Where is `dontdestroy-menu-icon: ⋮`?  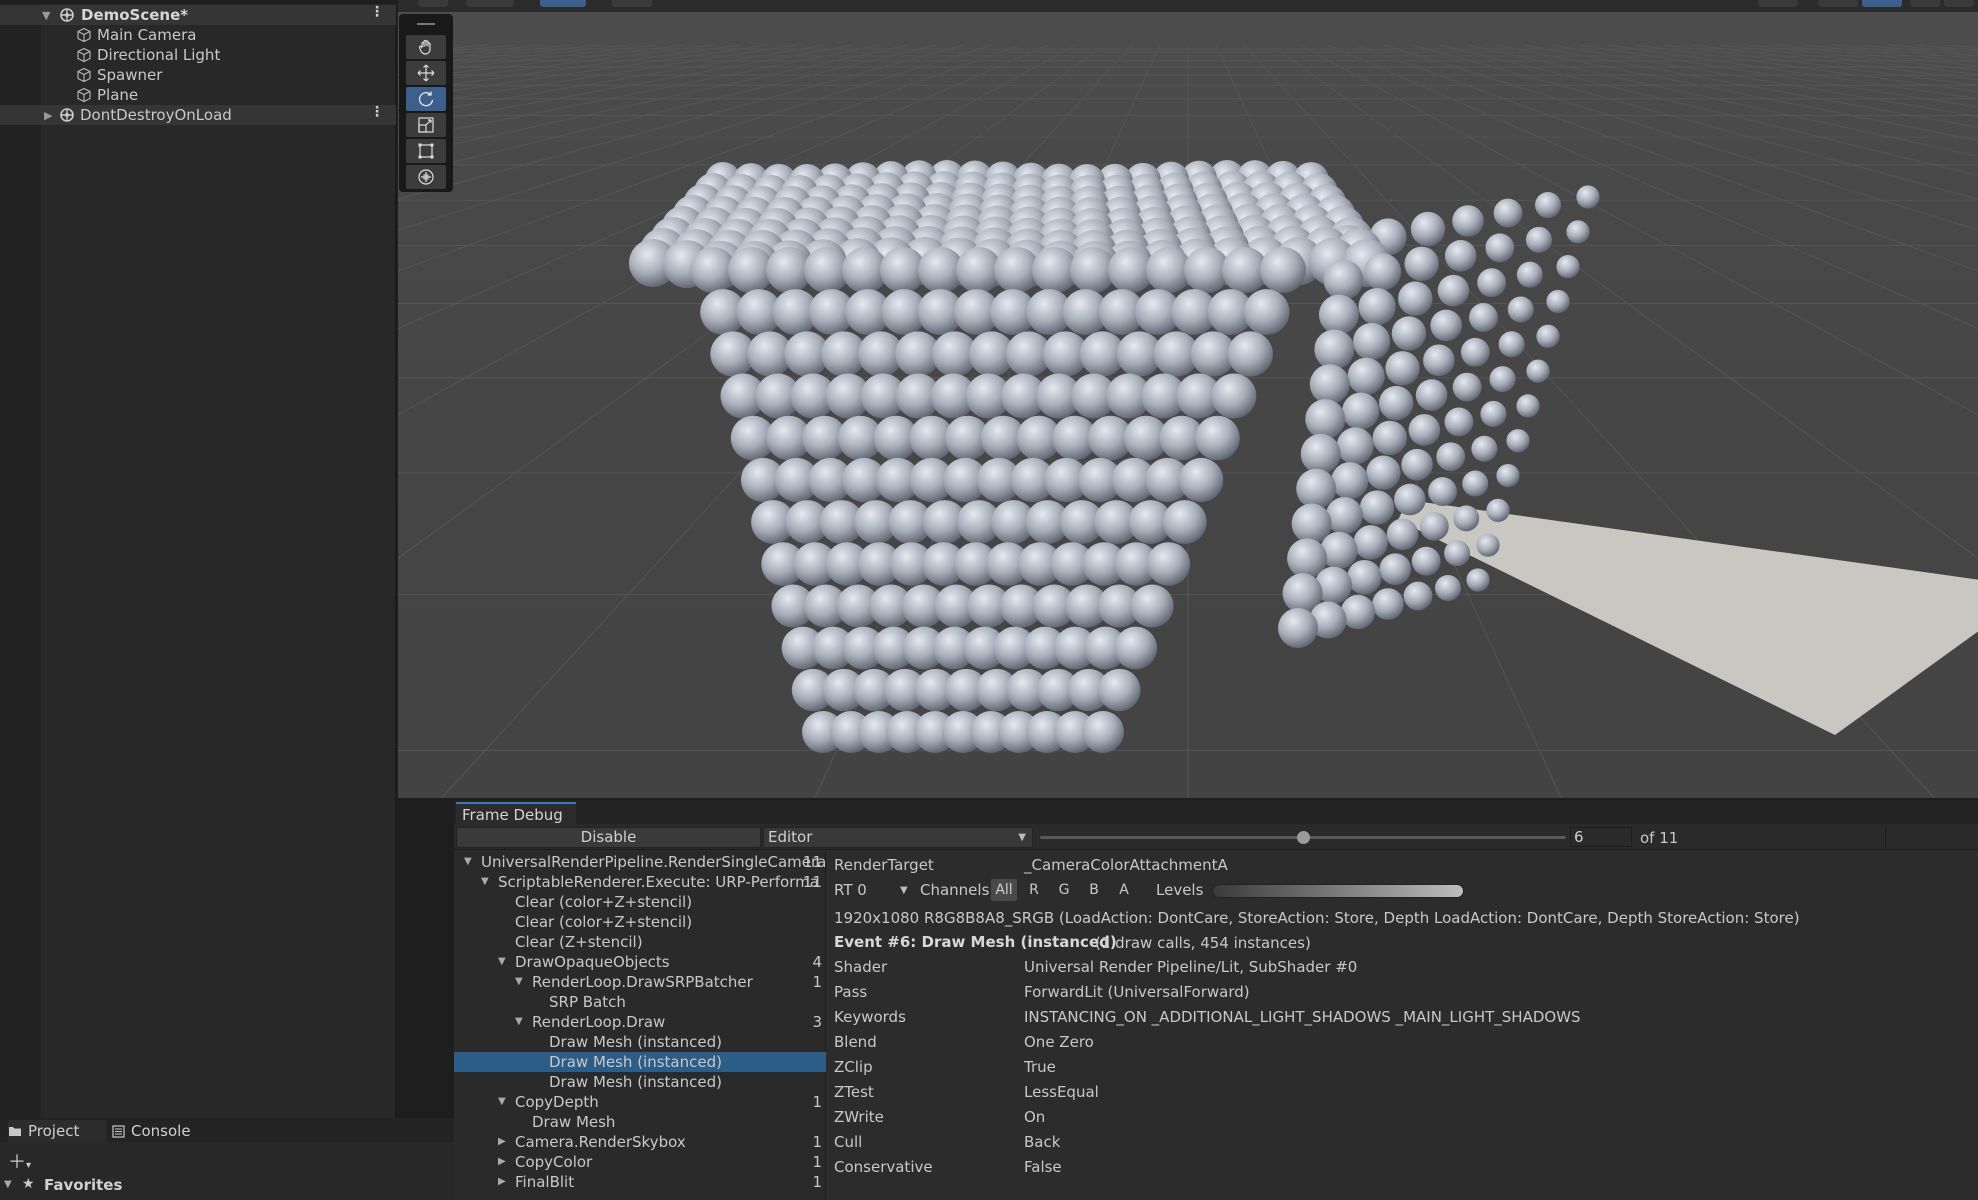
dontdestroy-menu-icon: ⋮ is located at coordinates (377, 112).